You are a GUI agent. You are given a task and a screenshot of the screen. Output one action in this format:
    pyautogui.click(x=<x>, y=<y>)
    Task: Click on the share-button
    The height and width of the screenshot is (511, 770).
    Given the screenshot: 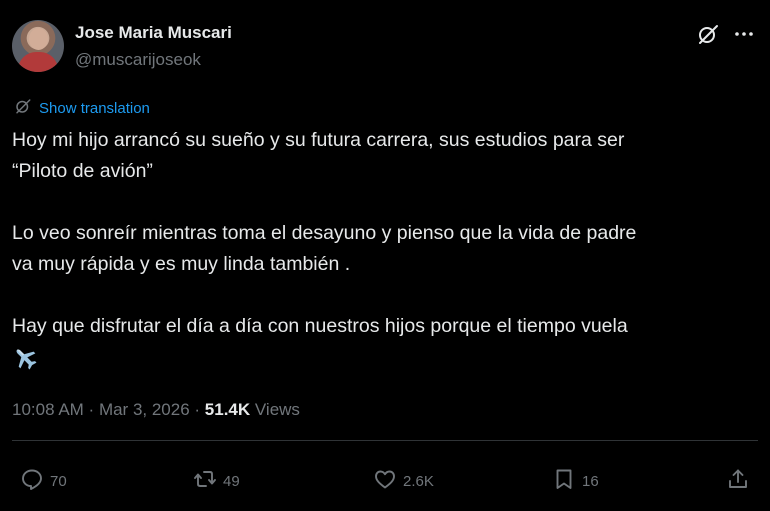 What is the action you would take?
    pyautogui.click(x=738, y=481)
    